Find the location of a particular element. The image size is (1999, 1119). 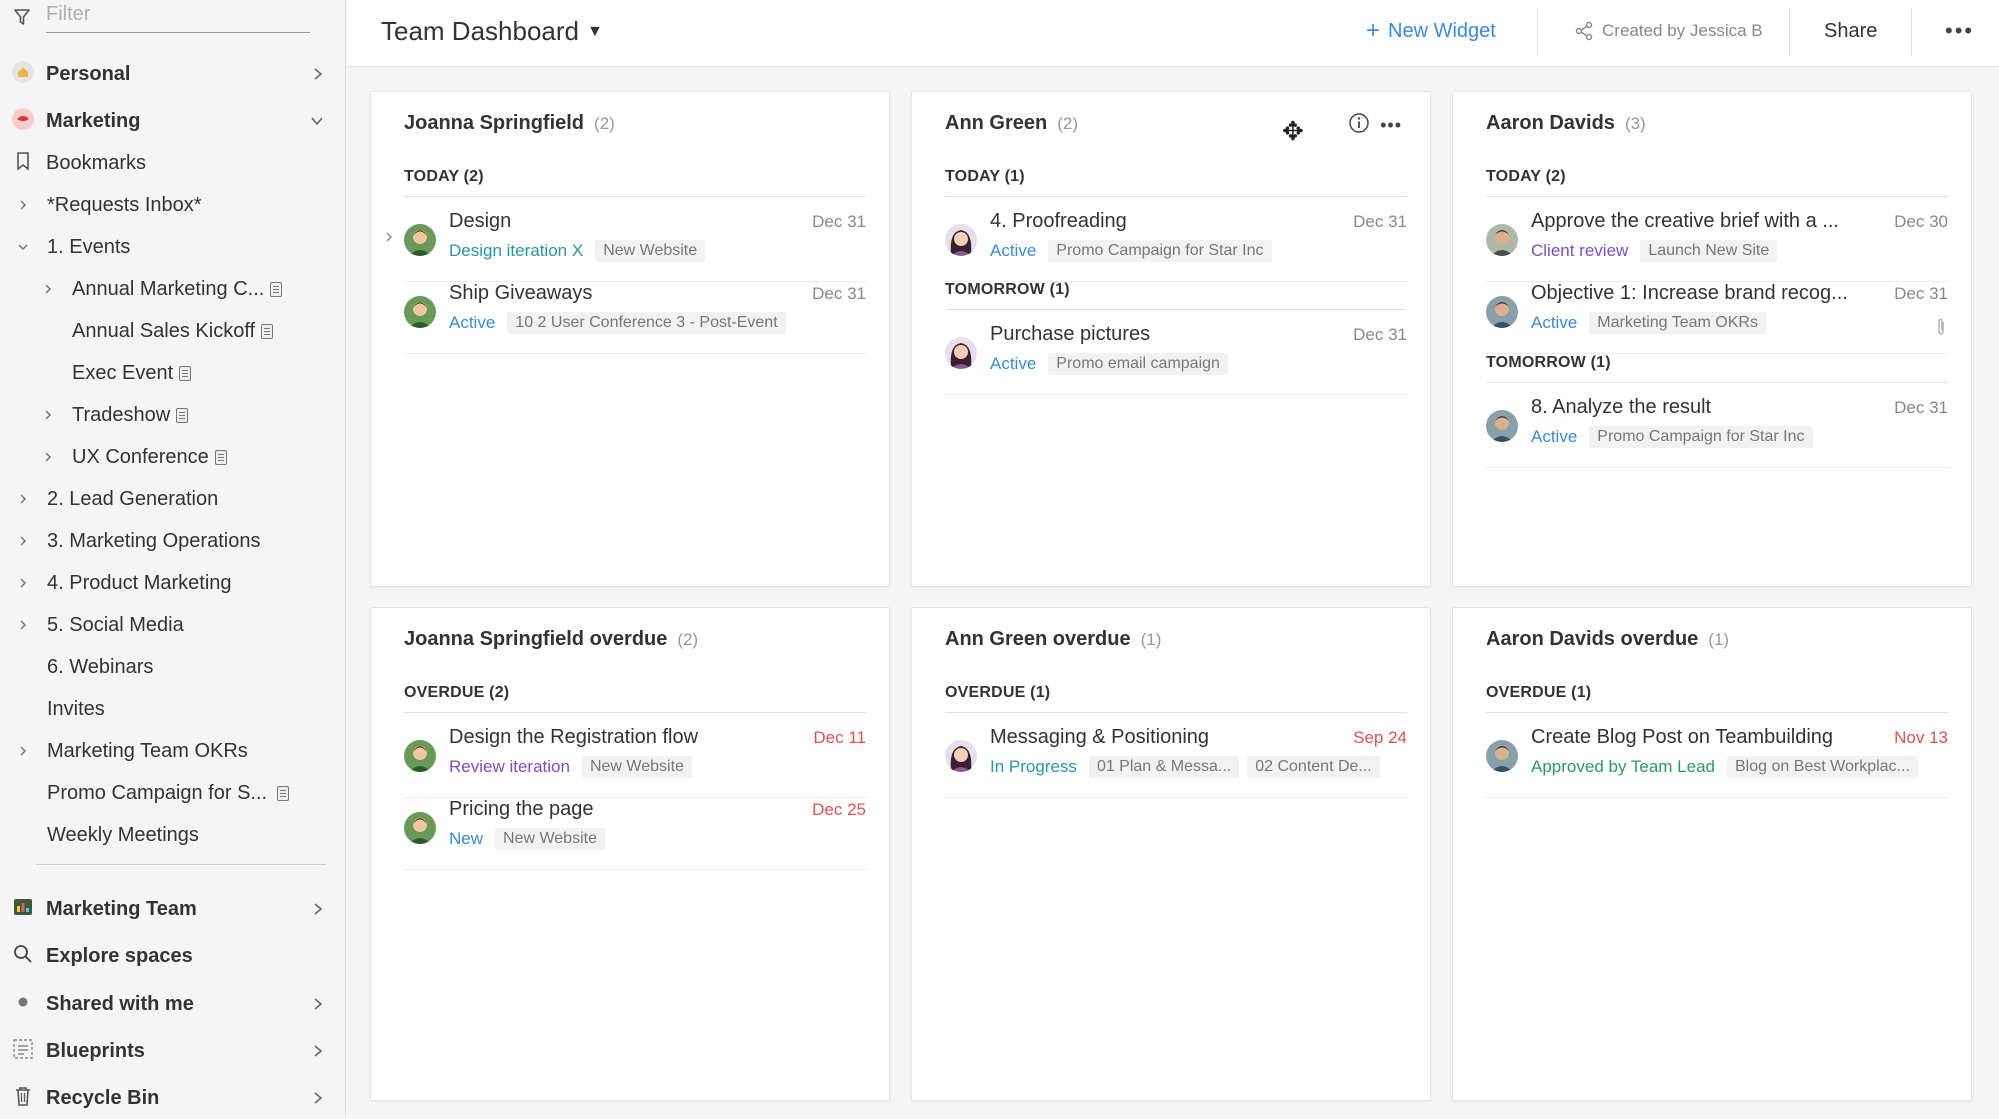

task-name: 8. Analyze the result is located at coordinates (1621, 407).